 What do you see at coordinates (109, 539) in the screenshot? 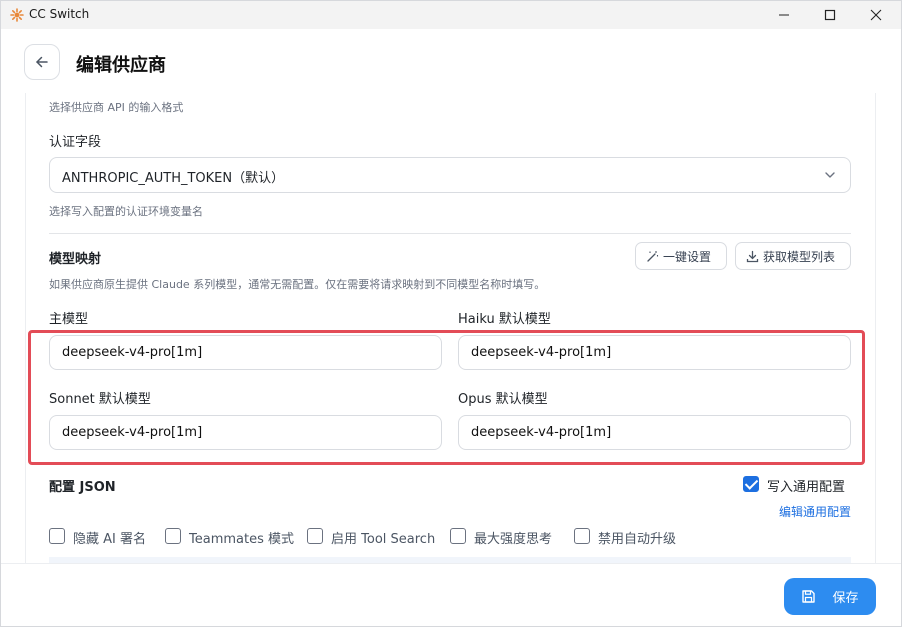
I see `hide-ai-signature-label: 隐藏 AI 署名` at bounding box center [109, 539].